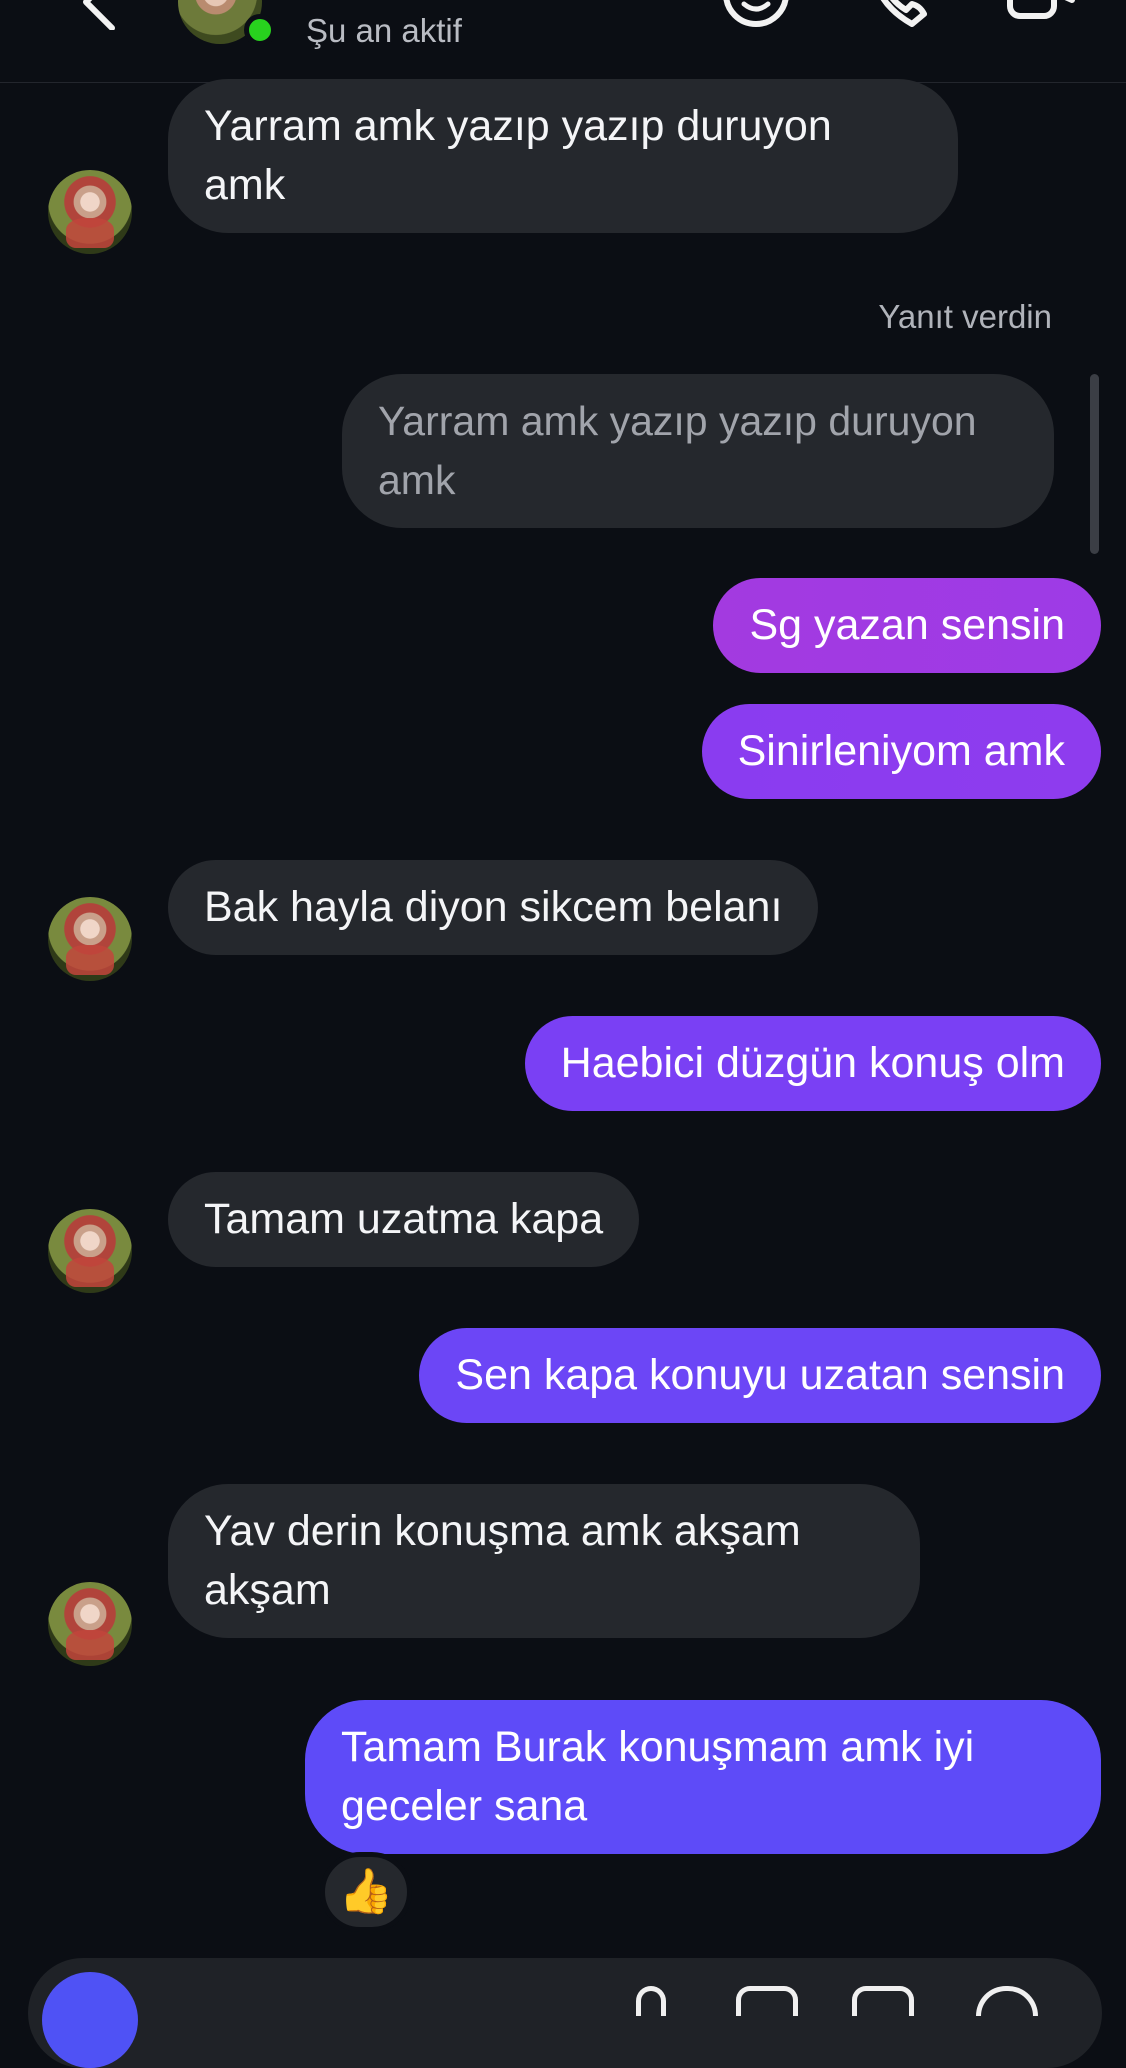 This screenshot has width=1126, height=2068. Describe the element at coordinates (260, 30) in the screenshot. I see `active-status-dot` at that location.